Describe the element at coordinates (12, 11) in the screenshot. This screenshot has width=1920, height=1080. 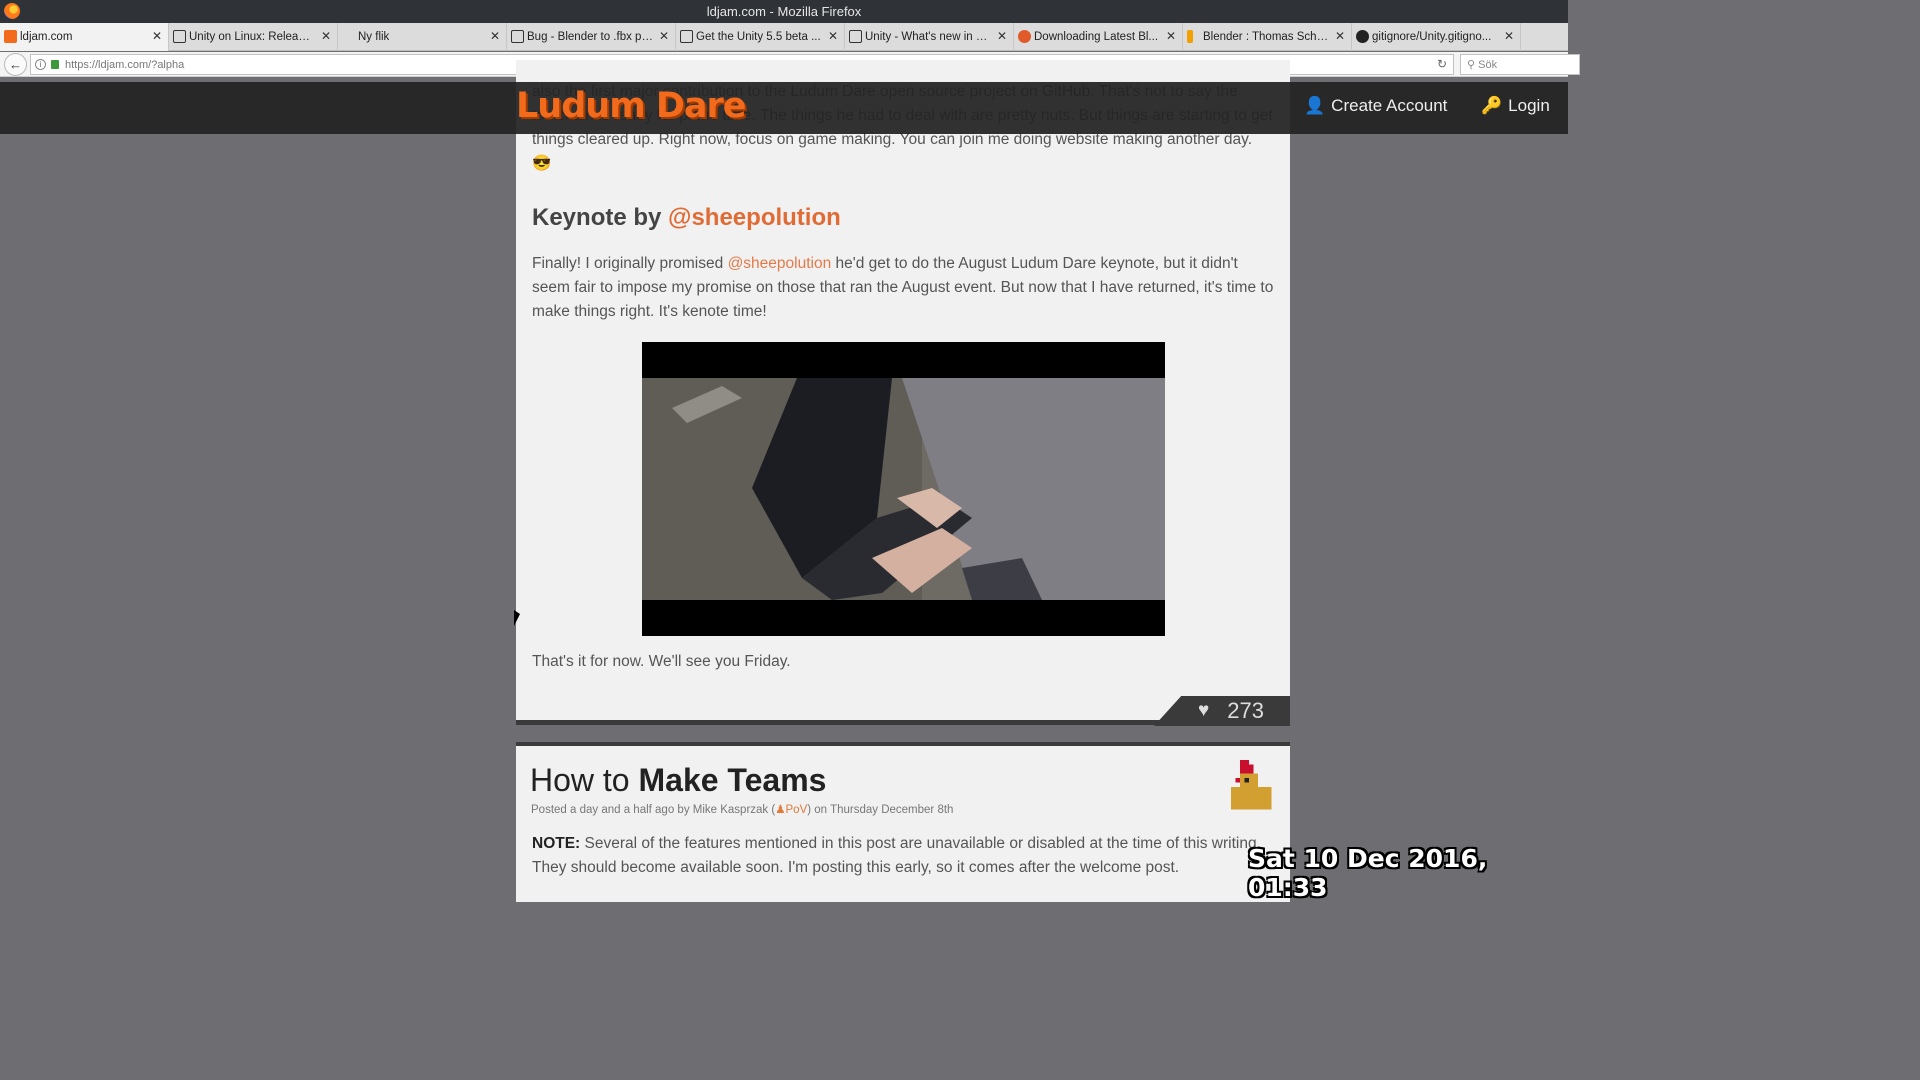
I see `firefox-icon` at that location.